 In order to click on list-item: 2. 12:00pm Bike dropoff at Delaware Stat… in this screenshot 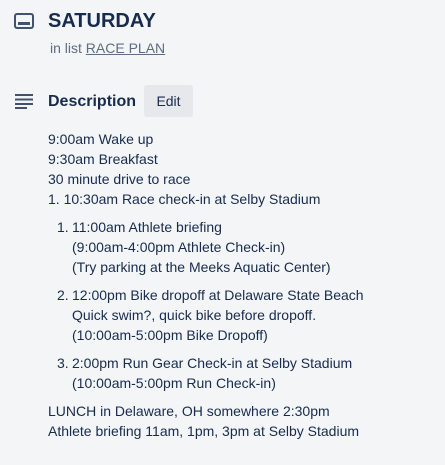, I will do `click(243, 315)`.